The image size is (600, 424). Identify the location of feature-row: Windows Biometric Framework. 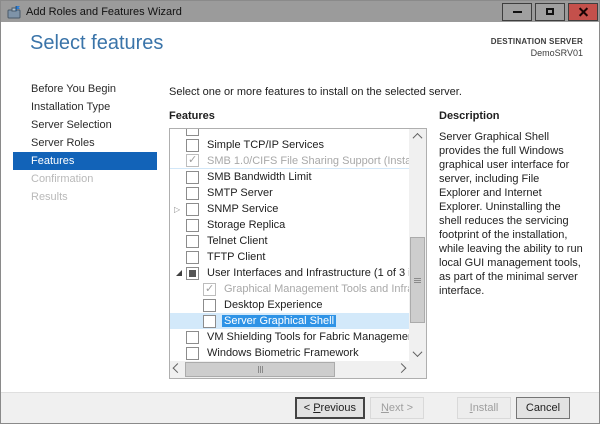
(289, 353).